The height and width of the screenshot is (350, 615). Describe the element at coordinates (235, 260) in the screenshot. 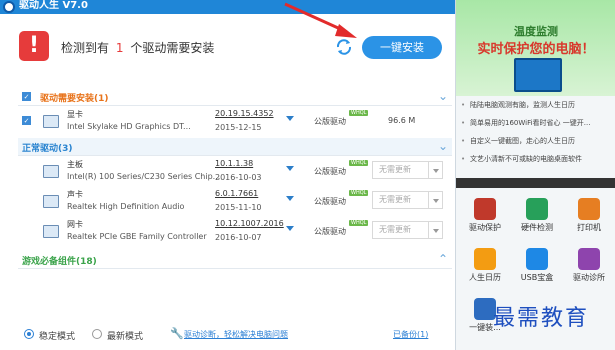

I see `section-game-components: 游戏必备组件(18) ⌃` at that location.